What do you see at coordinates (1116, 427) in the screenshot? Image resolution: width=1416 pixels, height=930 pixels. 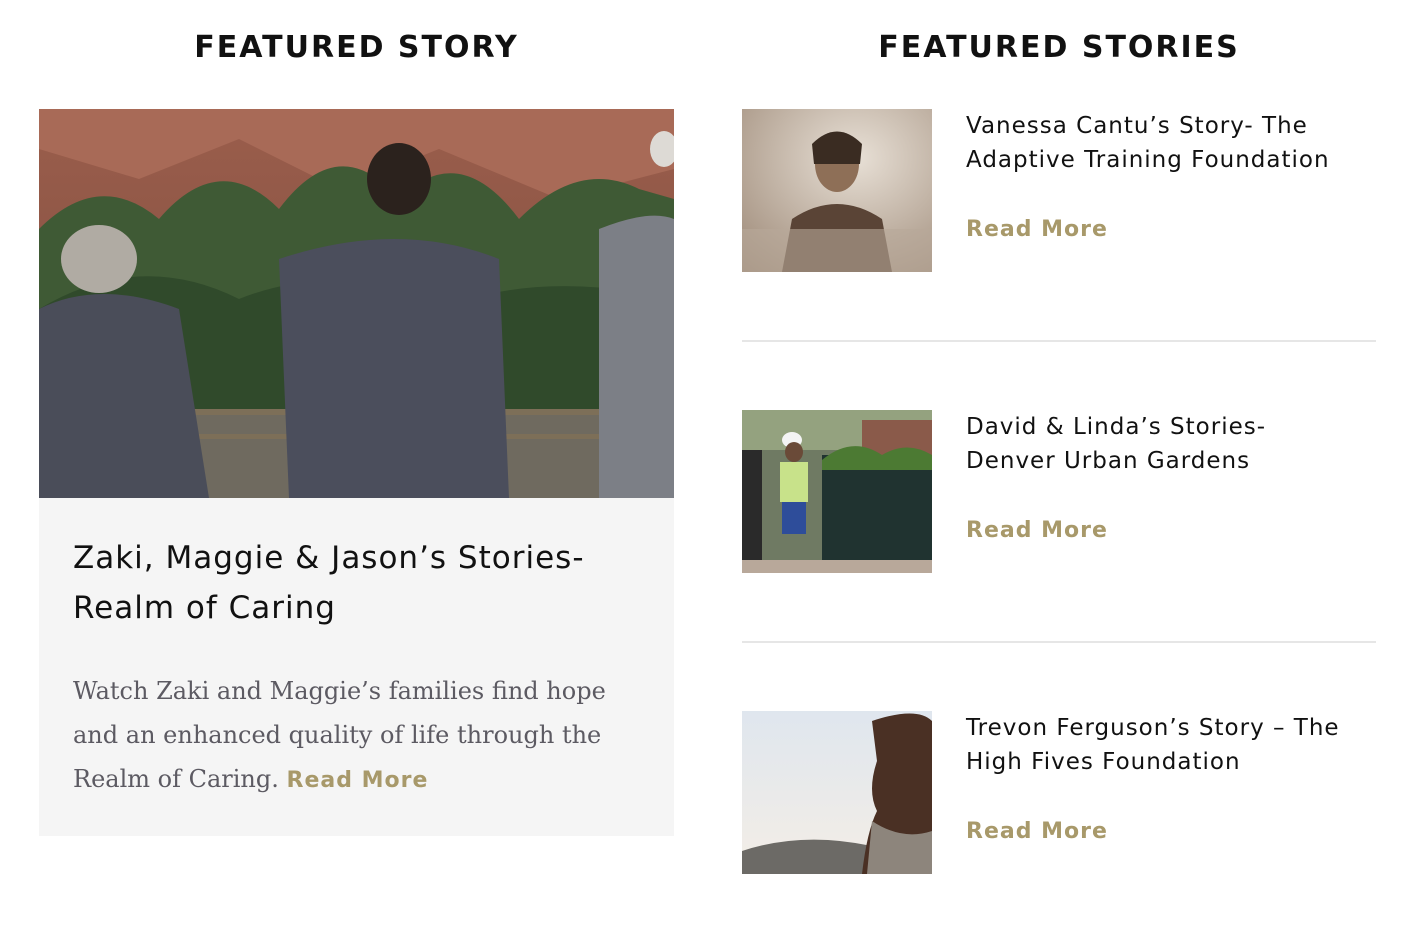 I see `story-title-line1: David & Linda’s Stories-` at bounding box center [1116, 427].